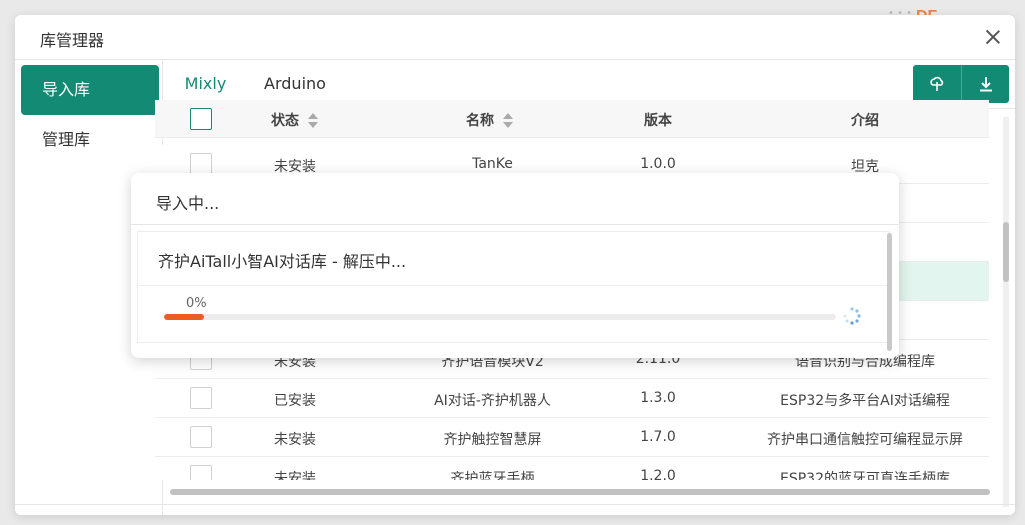 Image resolution: width=1025 pixels, height=525 pixels. What do you see at coordinates (295, 401) in the screenshot?
I see `cell-status: 已安装` at bounding box center [295, 401].